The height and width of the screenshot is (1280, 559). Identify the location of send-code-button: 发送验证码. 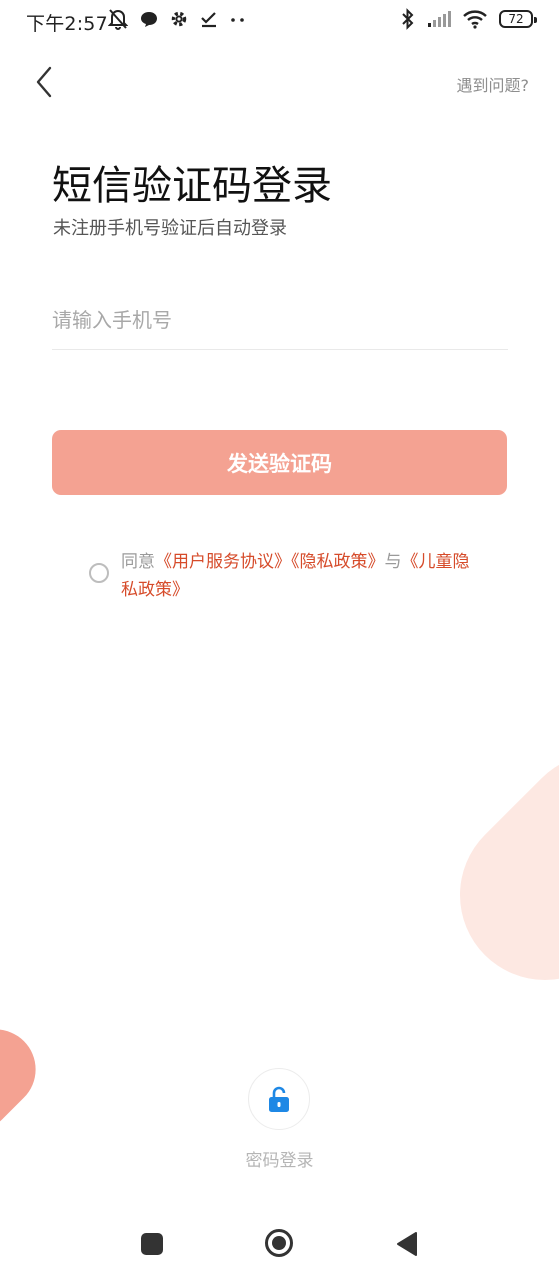
(279, 462).